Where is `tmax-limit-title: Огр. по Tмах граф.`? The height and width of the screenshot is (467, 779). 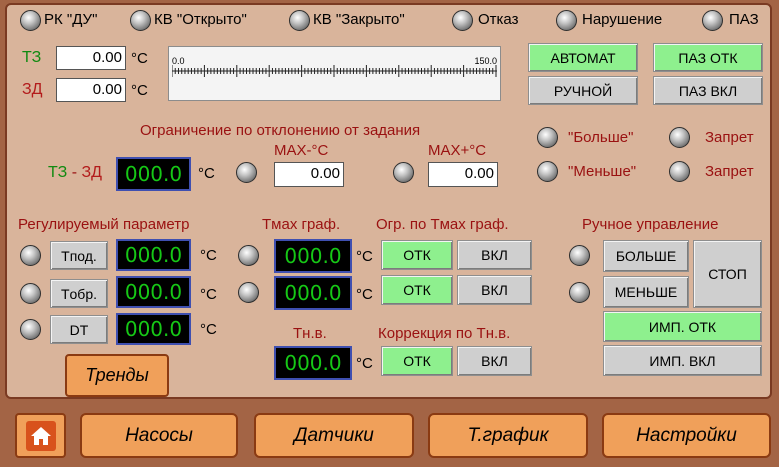
tmax-limit-title: Огр. по Tмах граф. is located at coordinates (442, 224).